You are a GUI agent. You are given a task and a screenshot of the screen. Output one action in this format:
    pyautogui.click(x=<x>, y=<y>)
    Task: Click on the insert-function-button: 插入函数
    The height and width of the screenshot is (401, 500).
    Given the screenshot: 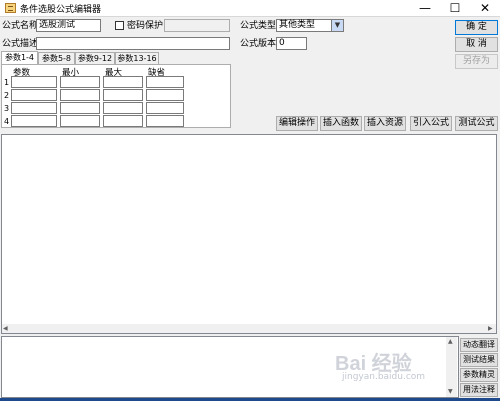 What is the action you would take?
    pyautogui.click(x=341, y=123)
    